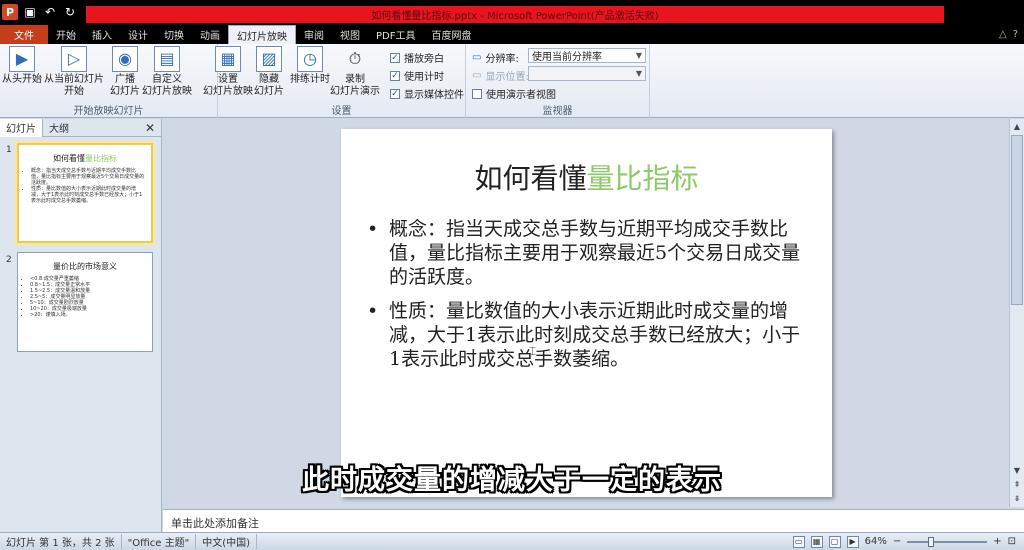 The width and height of the screenshot is (1024, 550). What do you see at coordinates (24, 34) in the screenshot?
I see `tab-file: 文件` at bounding box center [24, 34].